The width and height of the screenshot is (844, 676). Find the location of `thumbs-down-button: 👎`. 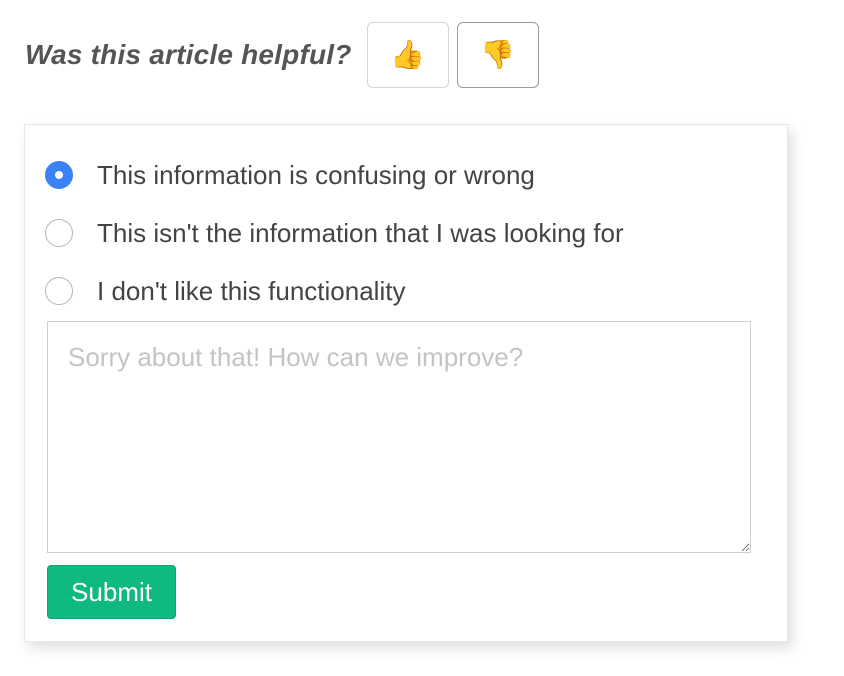

thumbs-down-button: 👎 is located at coordinates (497, 55).